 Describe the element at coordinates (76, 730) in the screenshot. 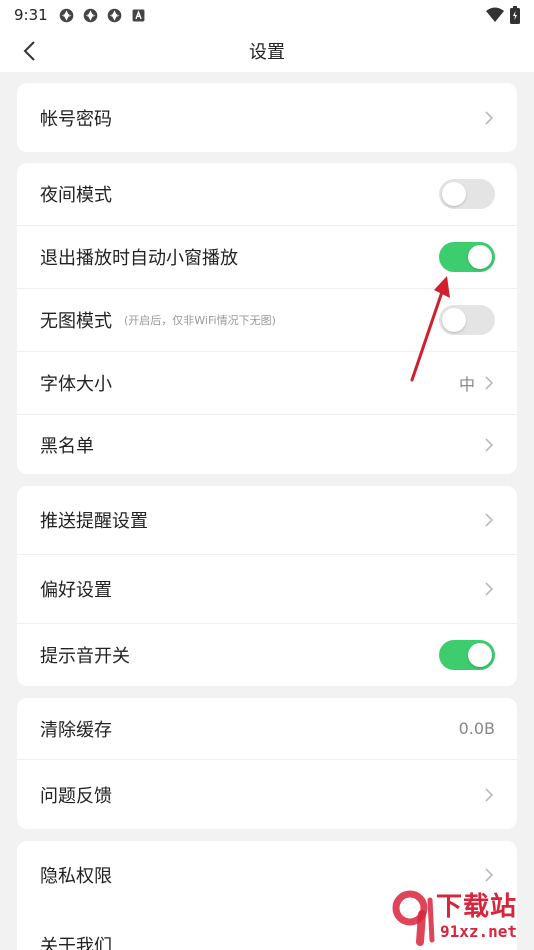

I see `clear-cache-label: 清除缓存` at that location.